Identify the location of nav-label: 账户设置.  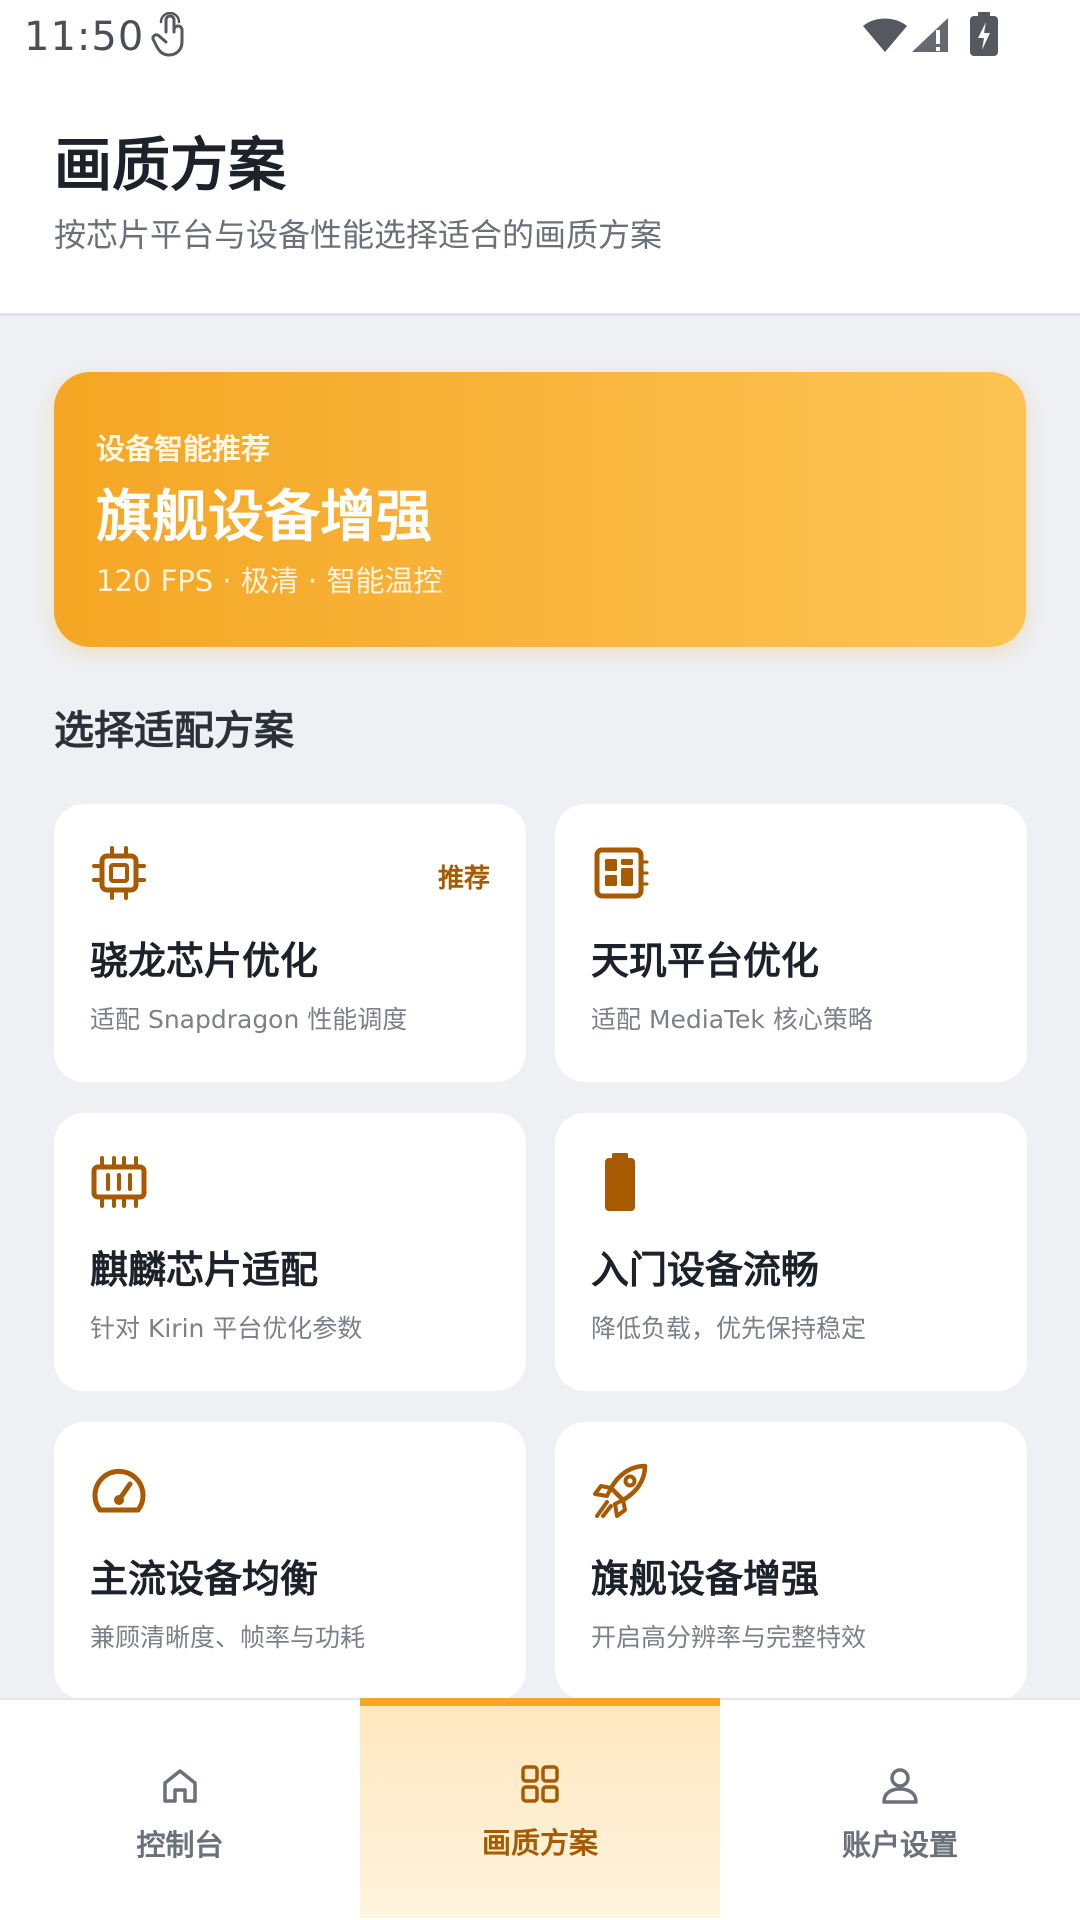
(899, 1845).